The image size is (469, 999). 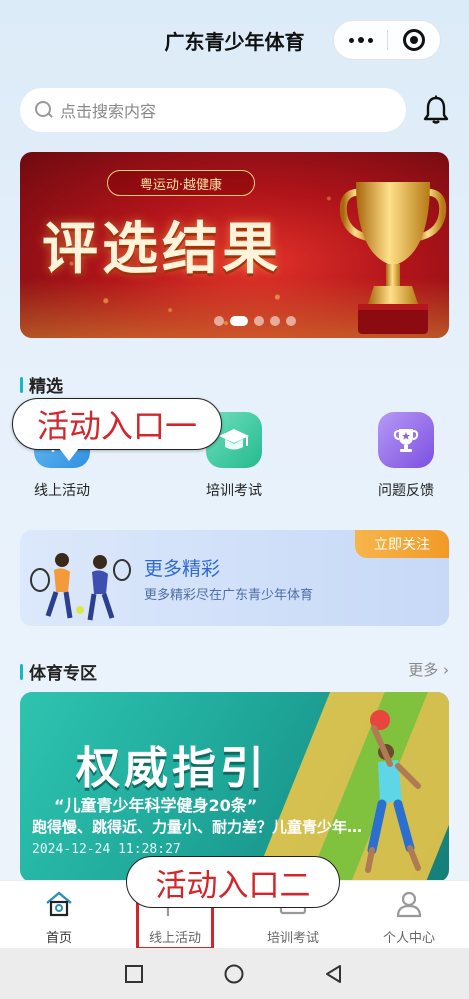 I want to click on annotation-entry-two: 活动入口二, so click(x=233, y=882).